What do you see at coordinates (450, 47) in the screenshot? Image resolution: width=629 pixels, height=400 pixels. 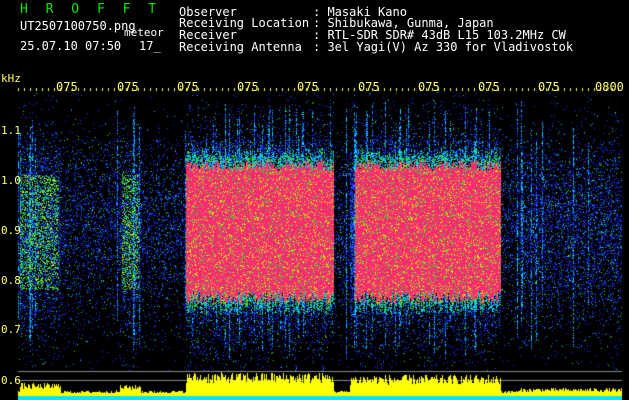 I see `info-value: 3el Yagi(V) Az 330 for Vladivostok` at bounding box center [450, 47].